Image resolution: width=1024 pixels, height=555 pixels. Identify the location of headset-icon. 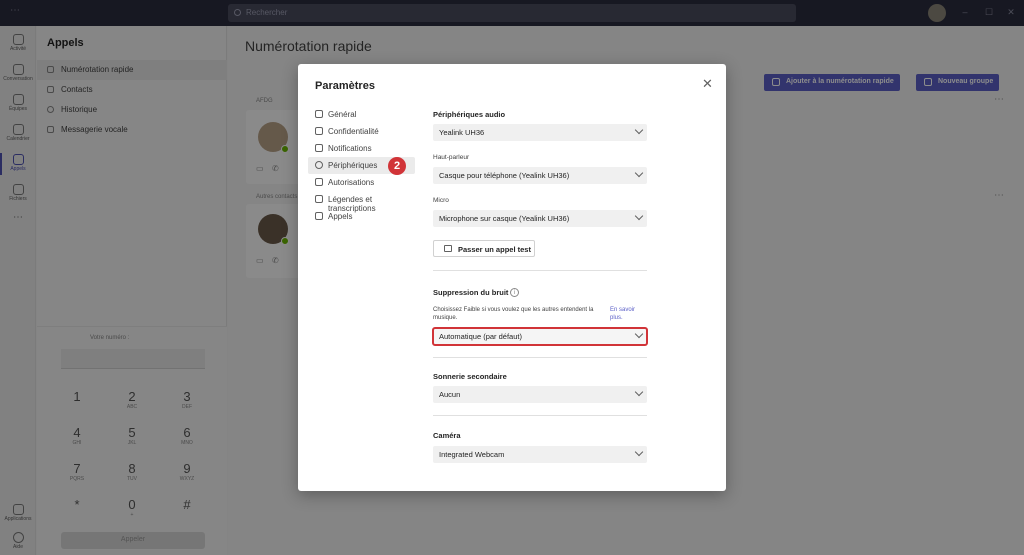
(319, 165).